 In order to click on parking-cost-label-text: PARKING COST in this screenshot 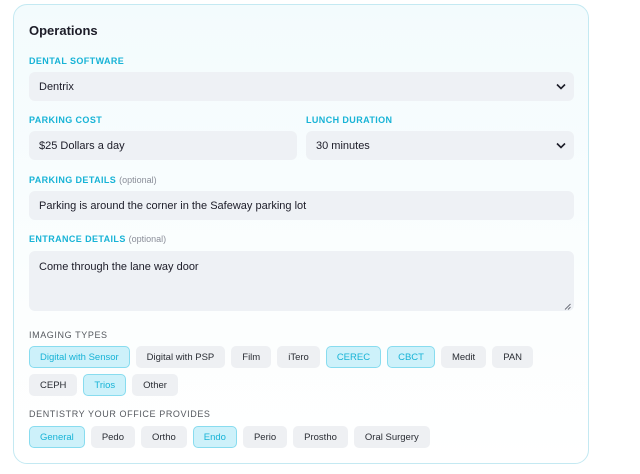, I will do `click(66, 120)`.